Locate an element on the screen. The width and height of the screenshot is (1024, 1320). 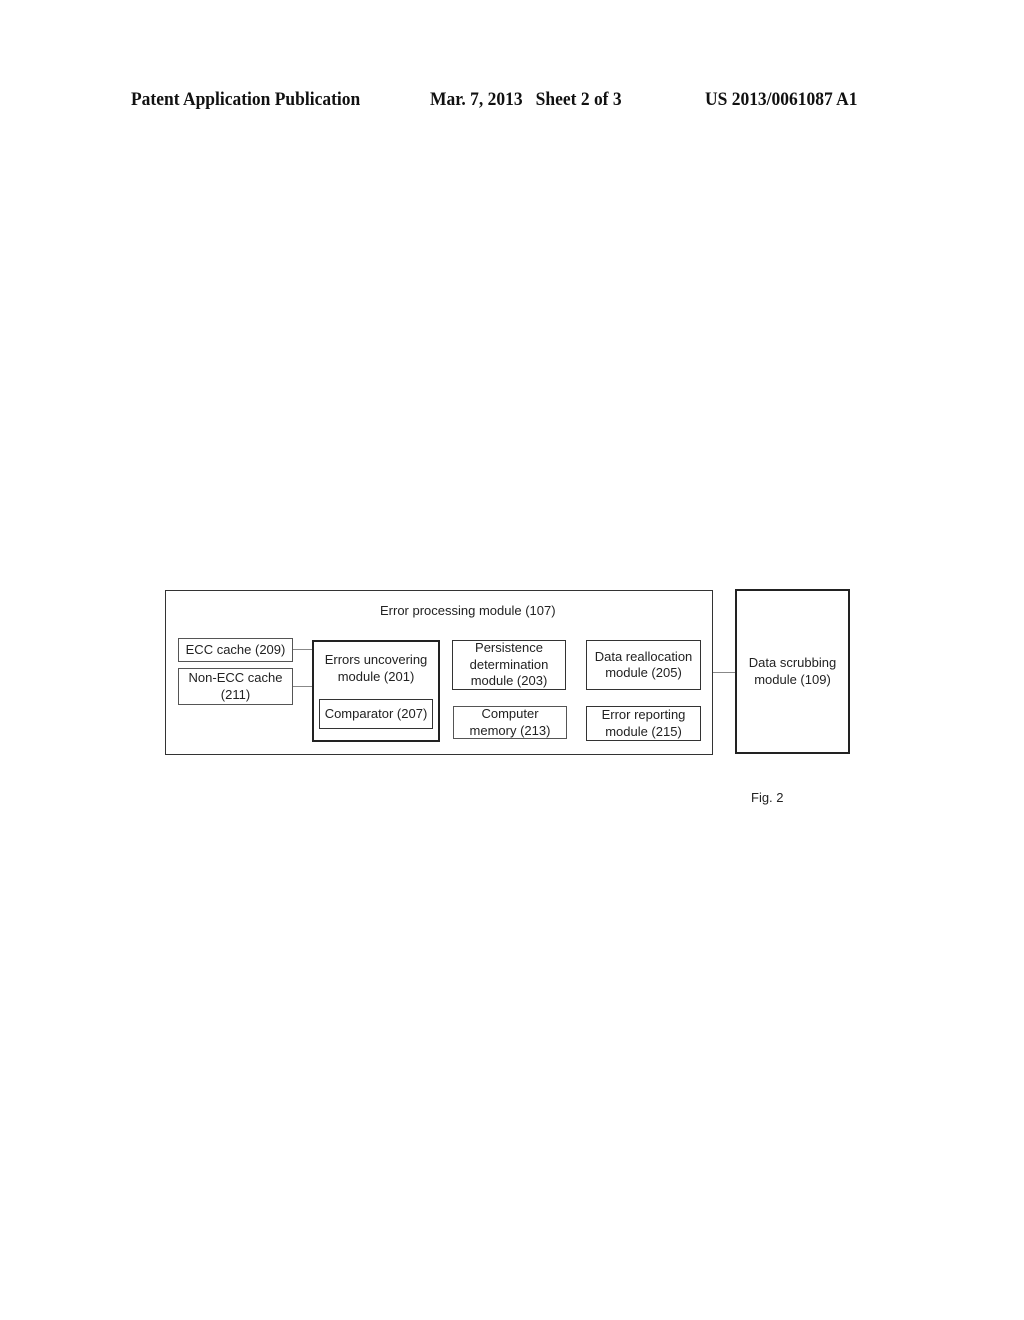
publication-number: US 2013/0061087 A1 is located at coordinates (781, 99).